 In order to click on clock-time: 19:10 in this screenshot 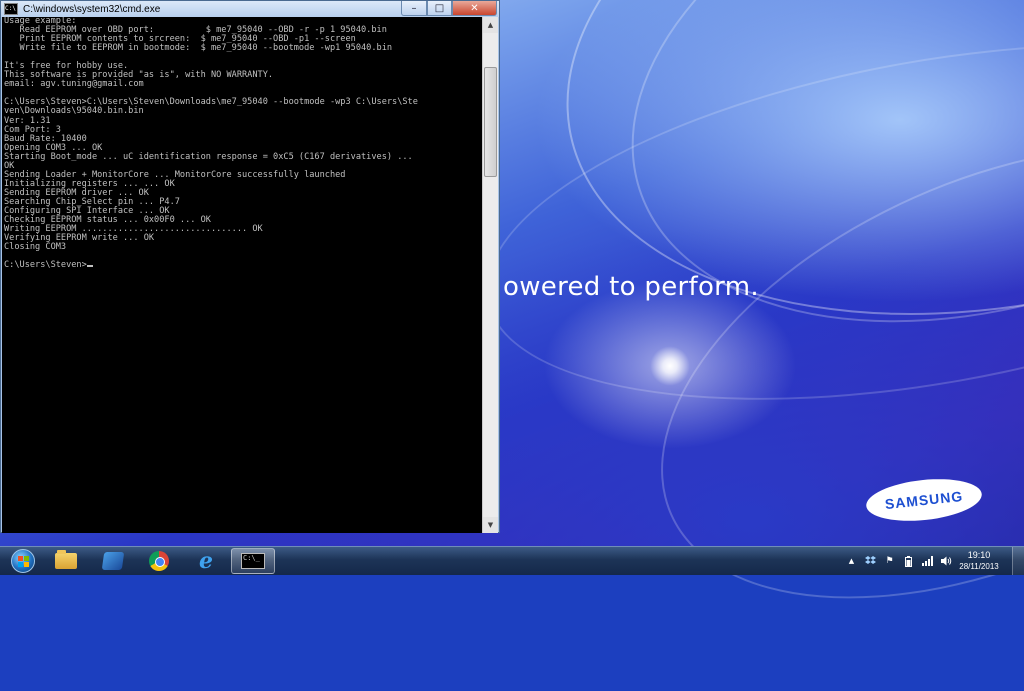, I will do `click(979, 555)`.